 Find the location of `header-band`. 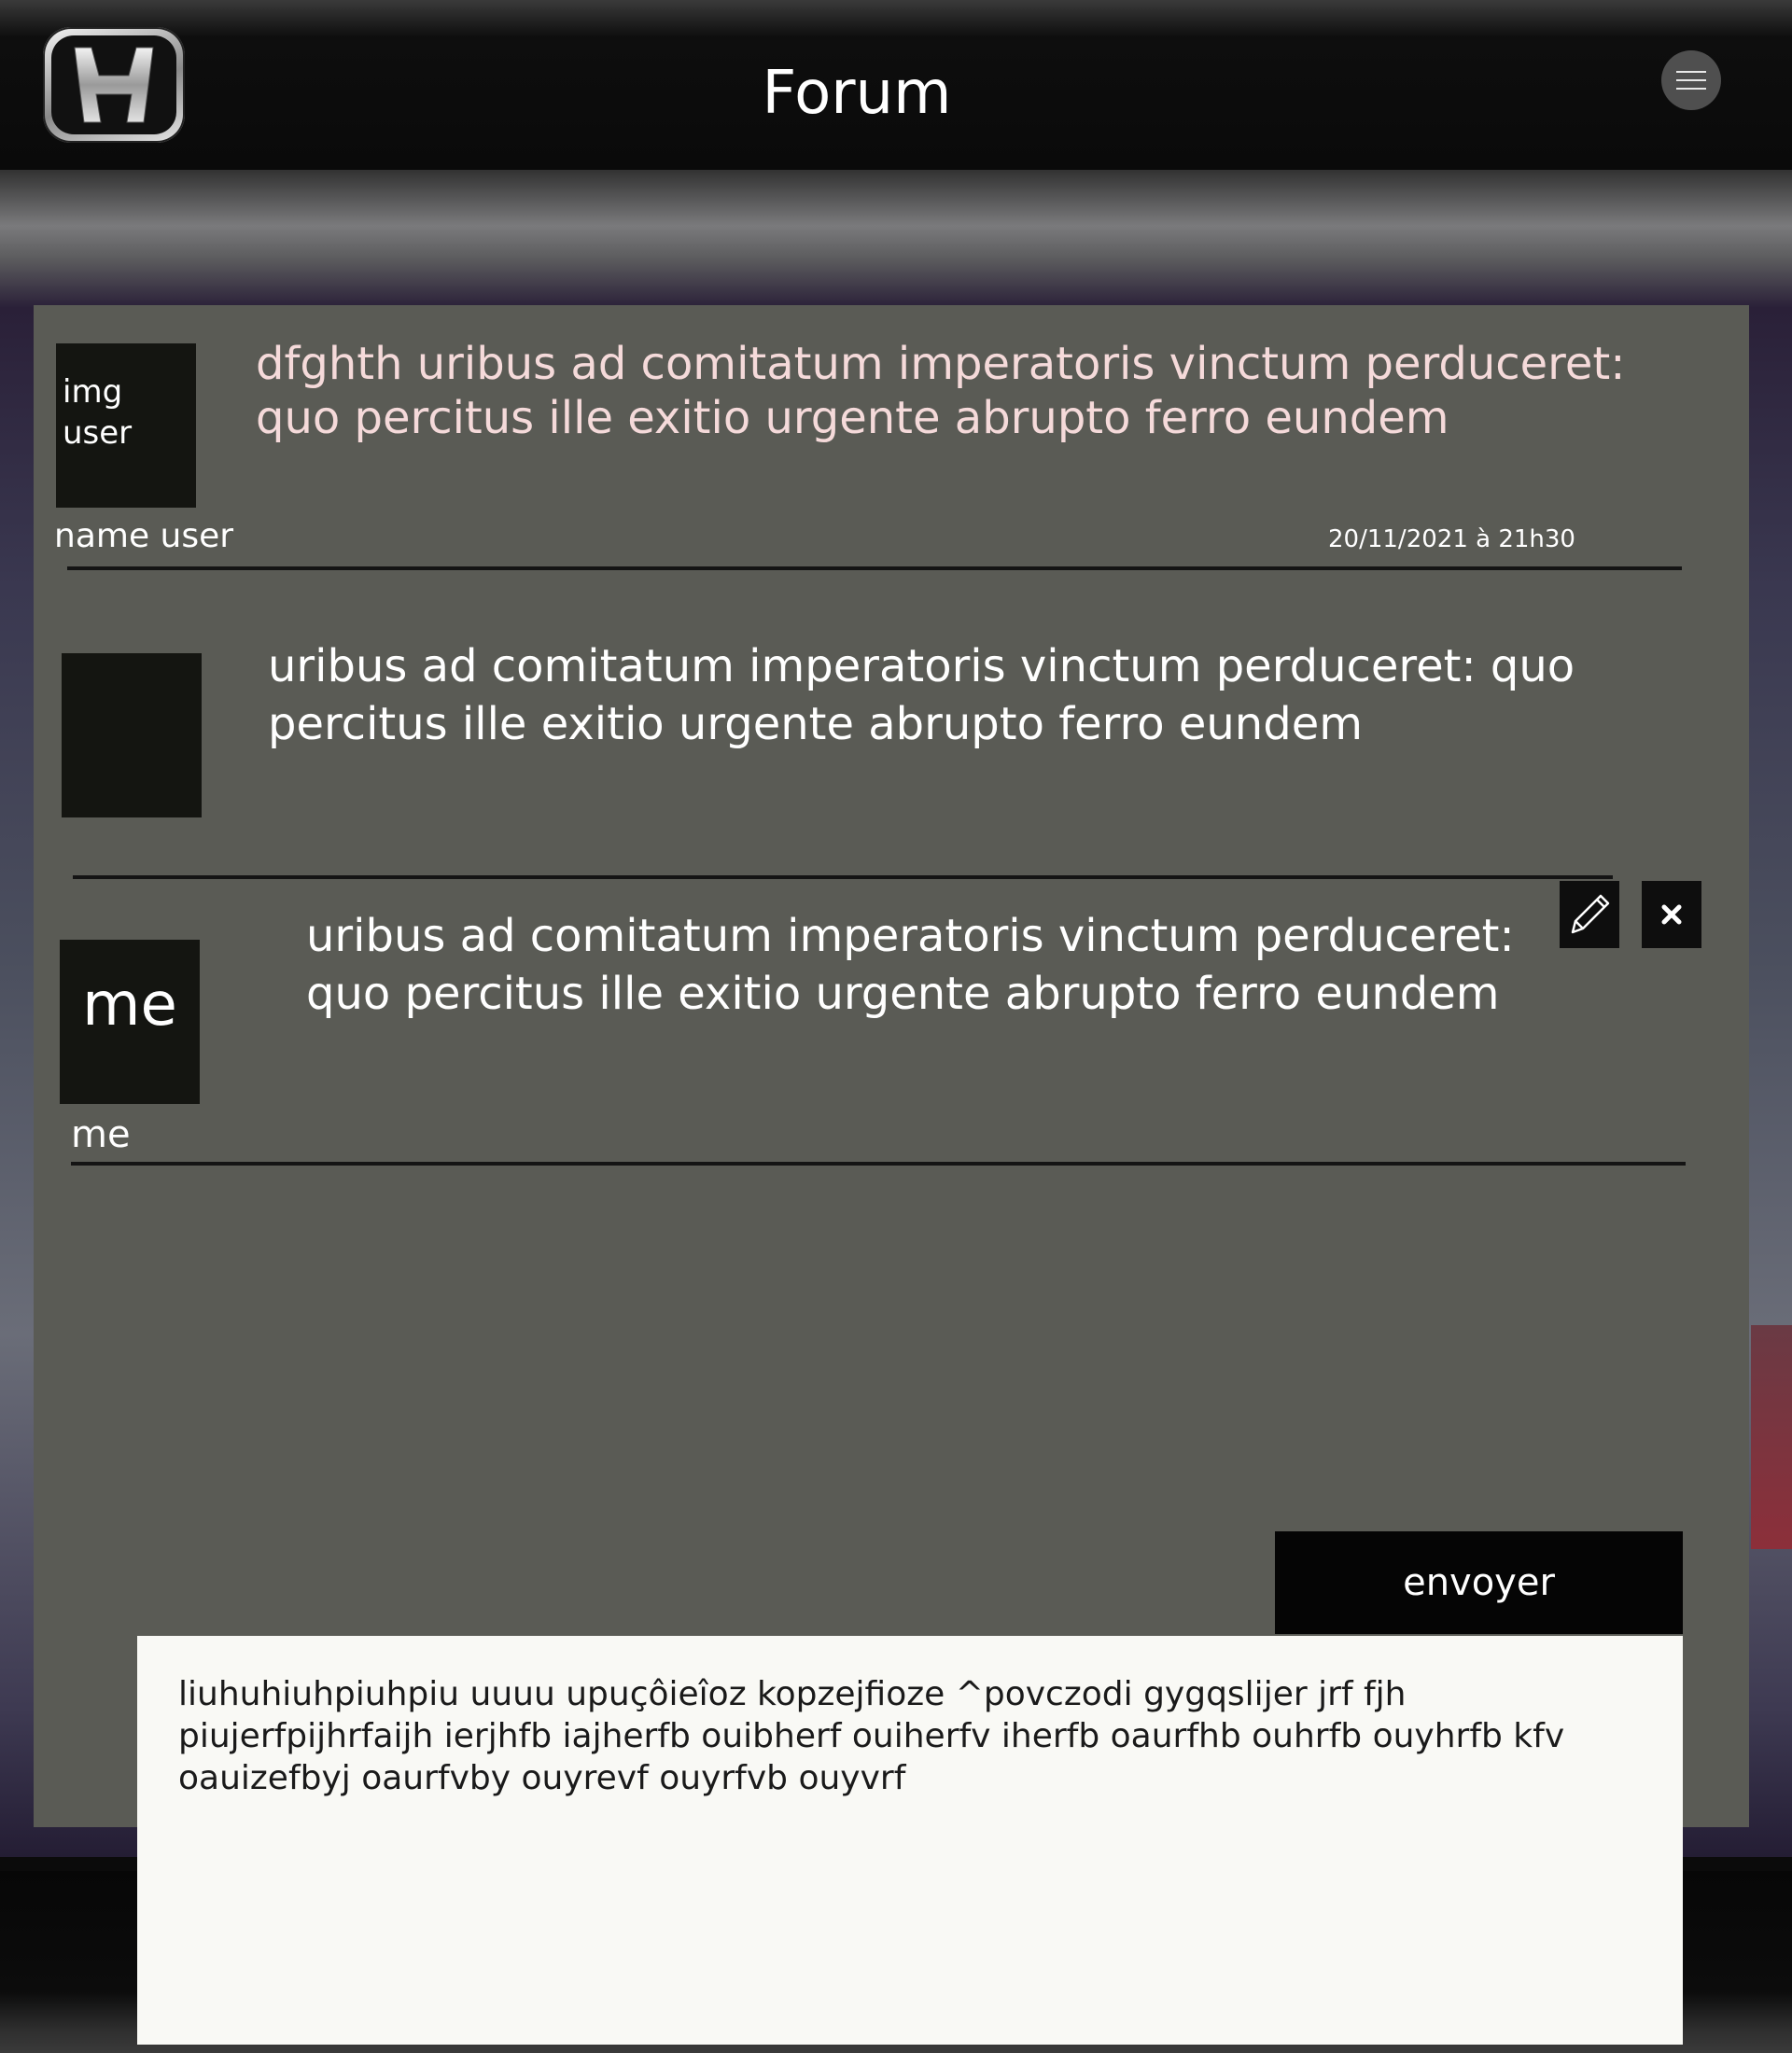

header-band is located at coordinates (896, 239).